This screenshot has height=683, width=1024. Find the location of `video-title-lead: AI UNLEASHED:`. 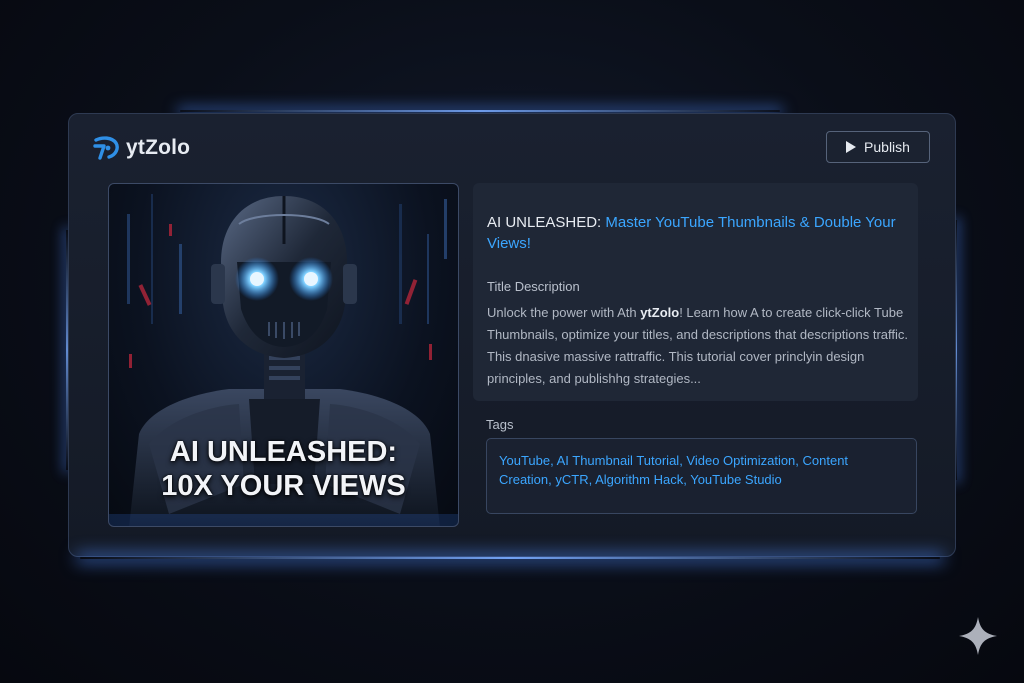

video-title-lead: AI UNLEASHED: is located at coordinates (546, 222).